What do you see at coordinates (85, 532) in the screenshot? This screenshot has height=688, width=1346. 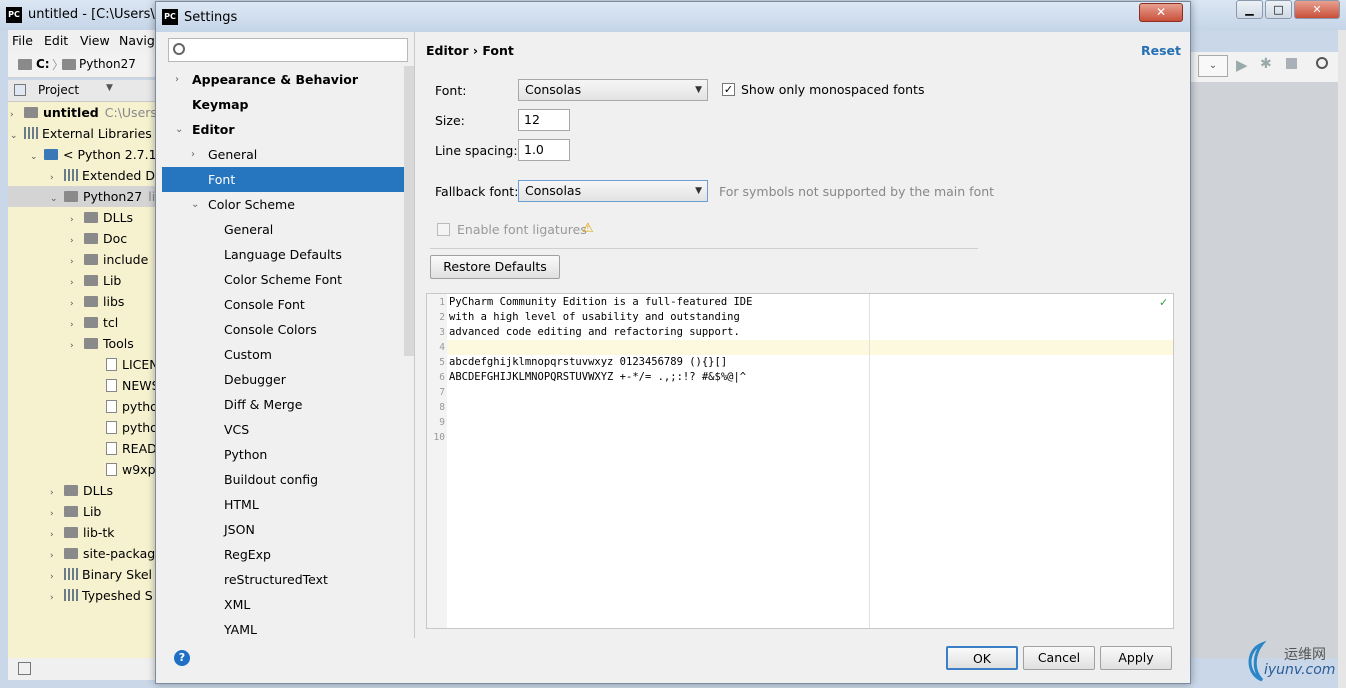 I see `tree-item: › lib-tk` at bounding box center [85, 532].